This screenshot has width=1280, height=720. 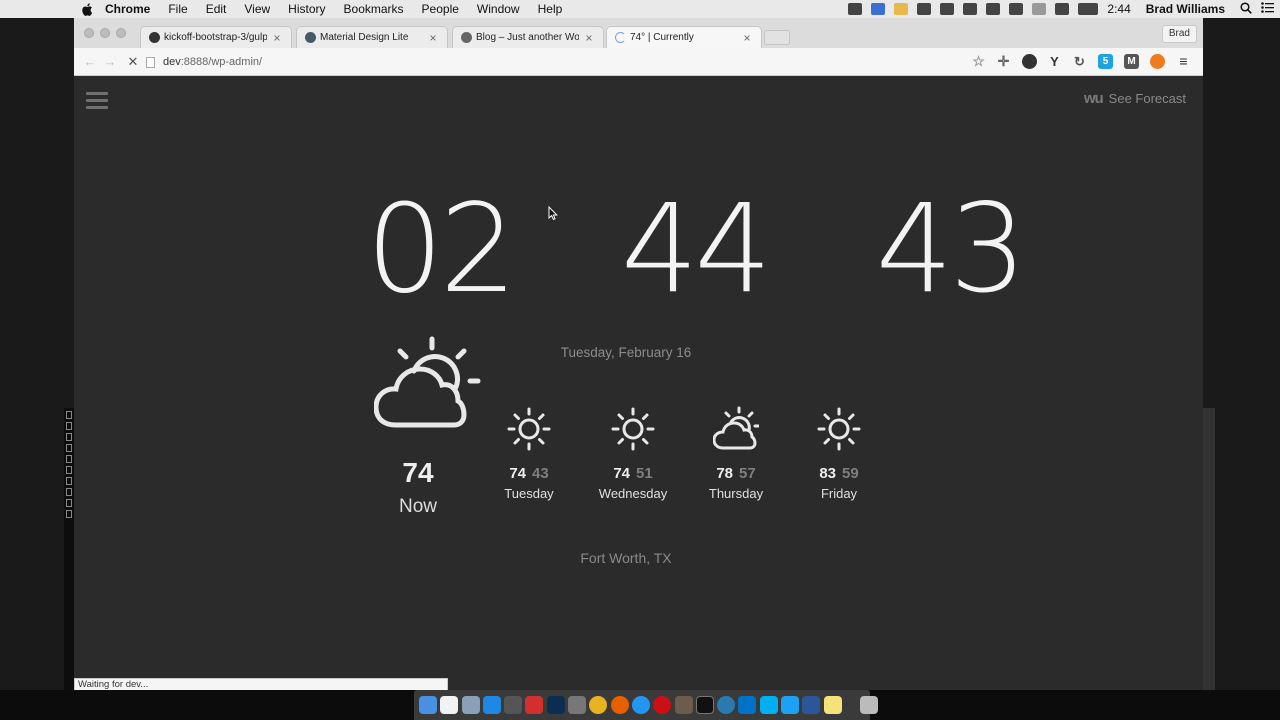 What do you see at coordinates (626, 352) in the screenshot?
I see `current-date: Tuesday, February 16` at bounding box center [626, 352].